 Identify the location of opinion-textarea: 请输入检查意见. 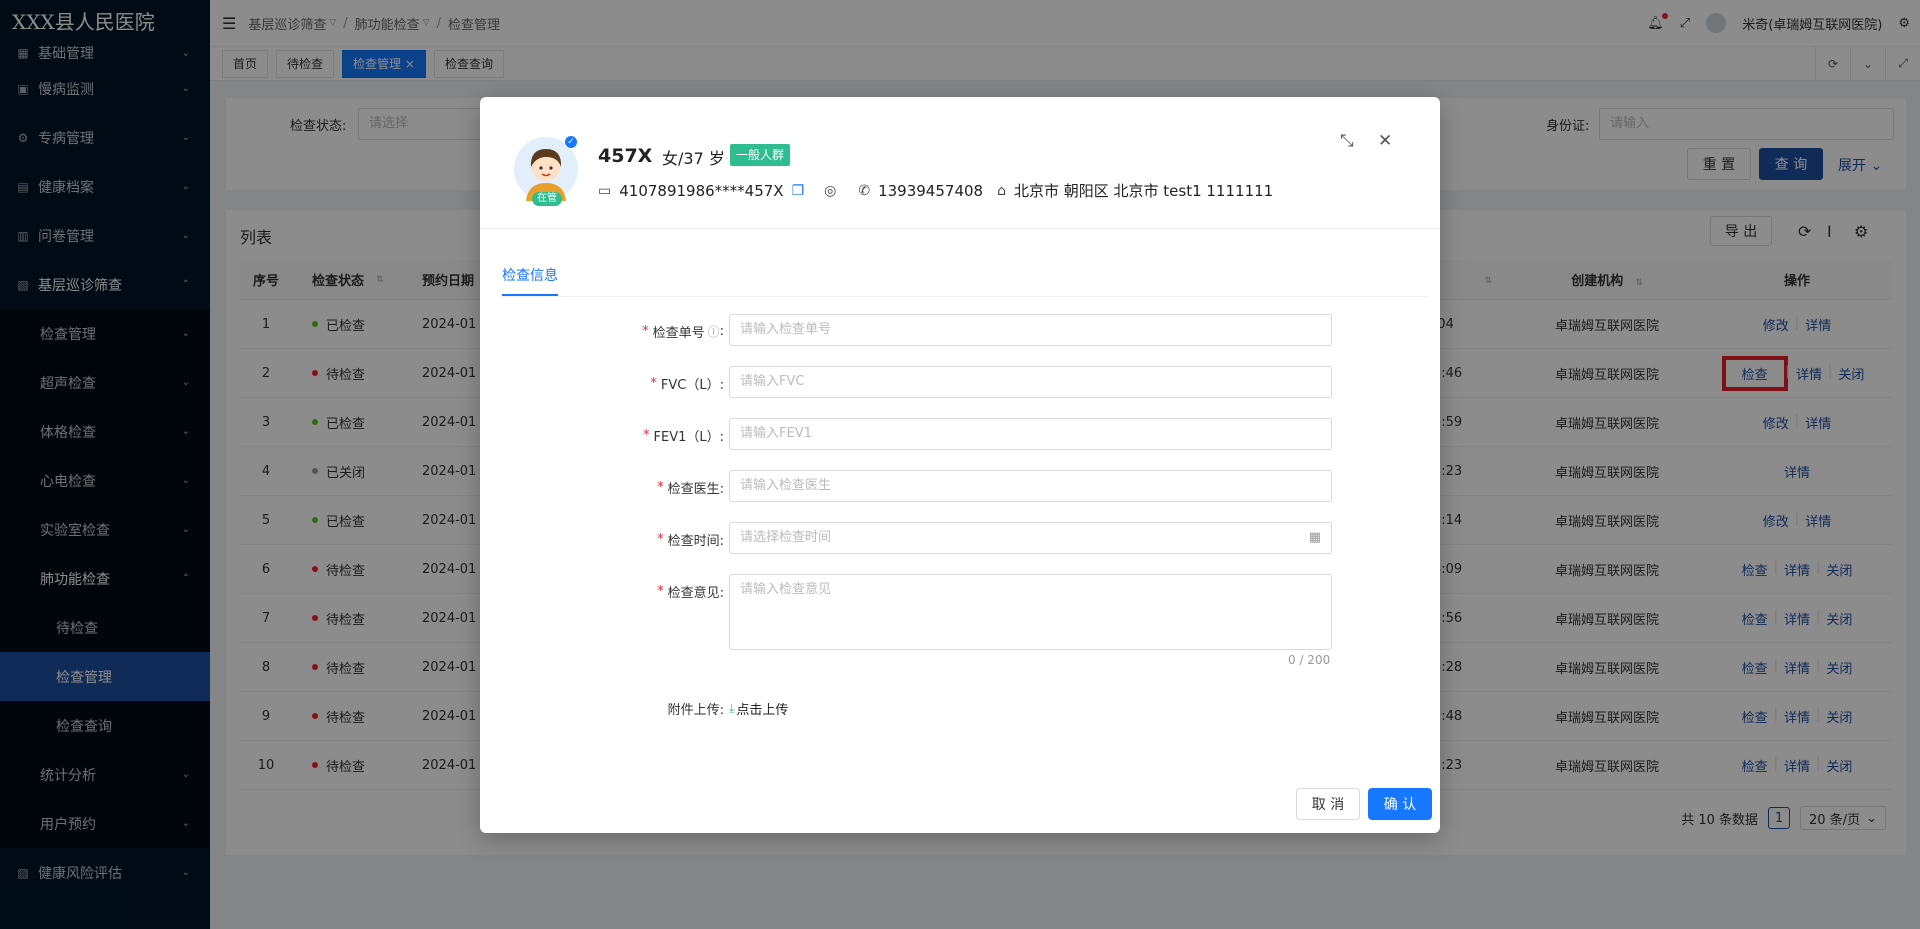
(1030, 612).